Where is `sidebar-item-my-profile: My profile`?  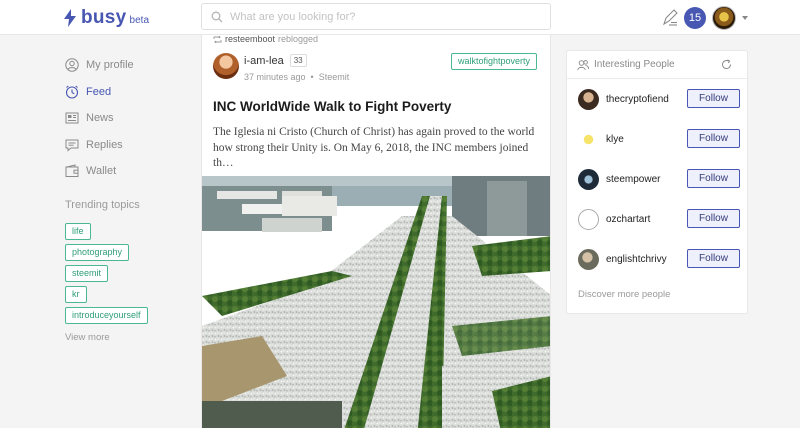
sidebar-item-my-profile: My profile is located at coordinates (130, 65).